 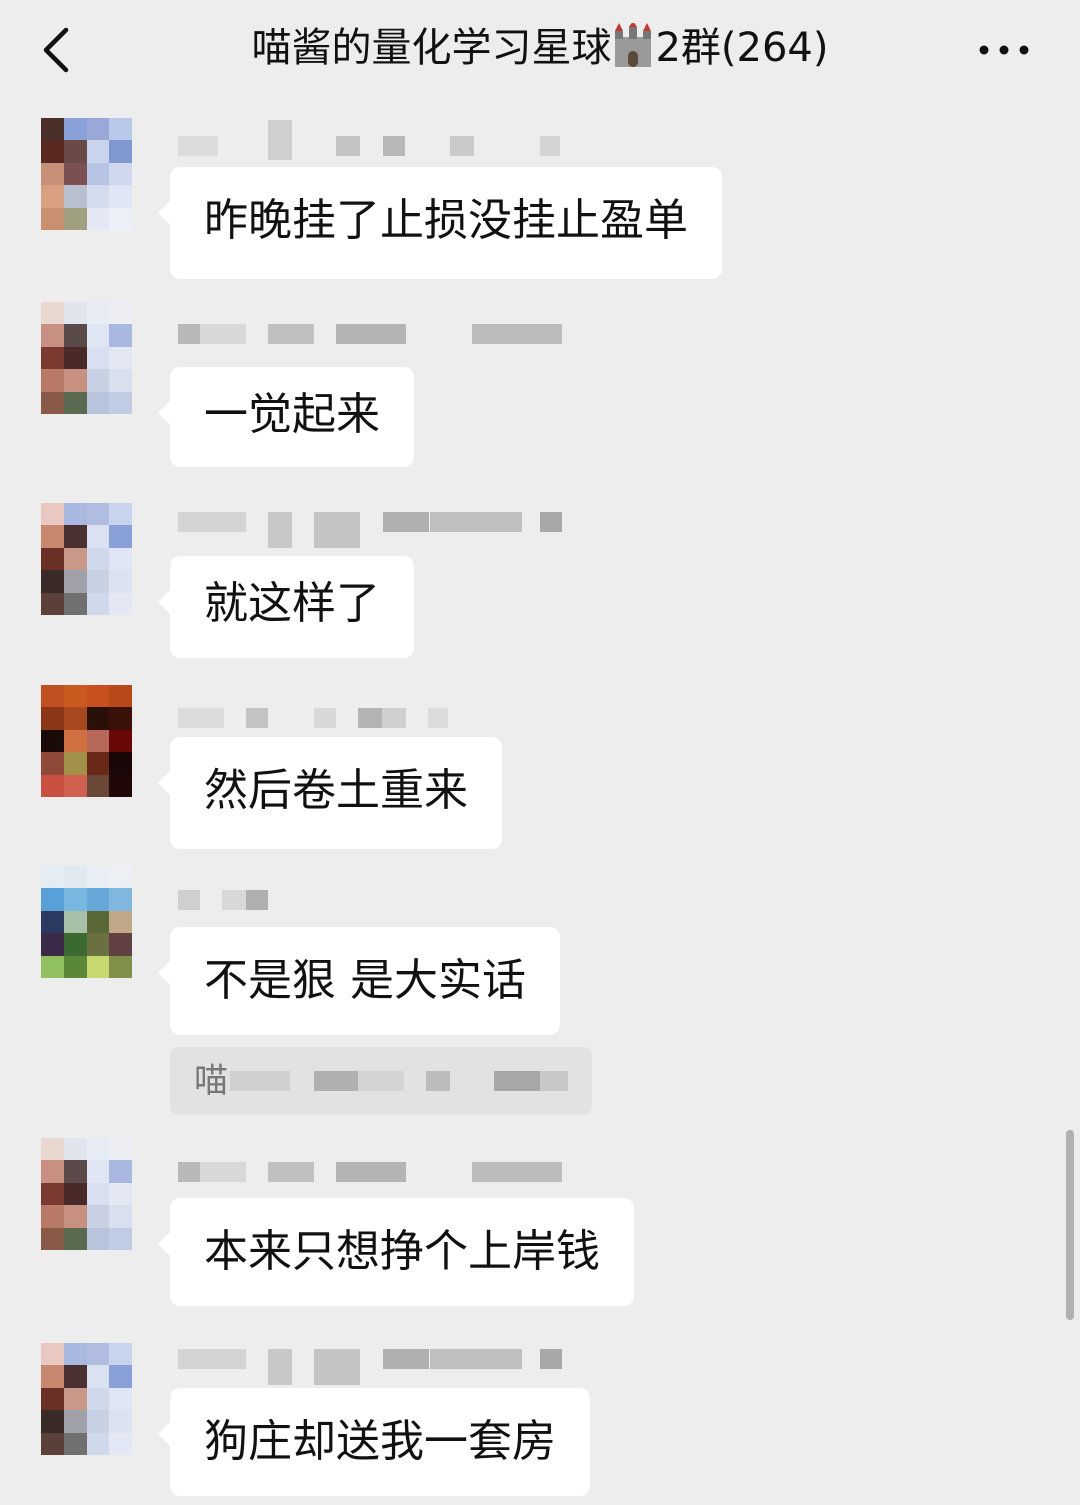 I want to click on message-bubble: 就这样了, so click(x=286, y=607).